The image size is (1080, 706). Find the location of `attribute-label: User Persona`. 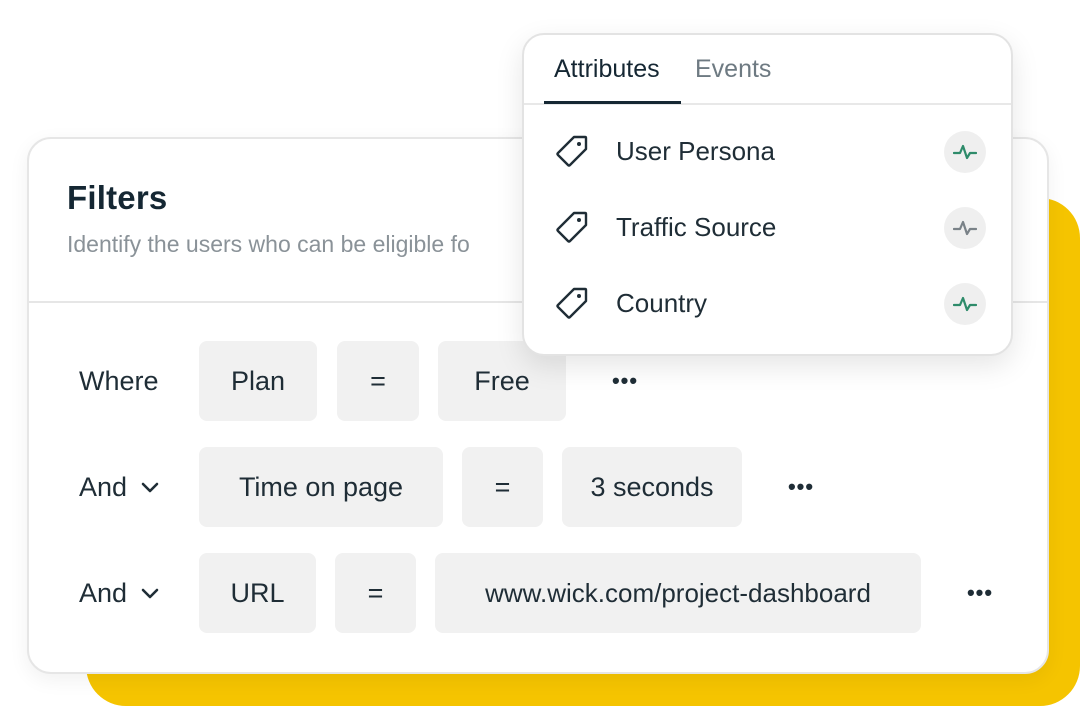

attribute-label: User Persona is located at coordinates (695, 150).